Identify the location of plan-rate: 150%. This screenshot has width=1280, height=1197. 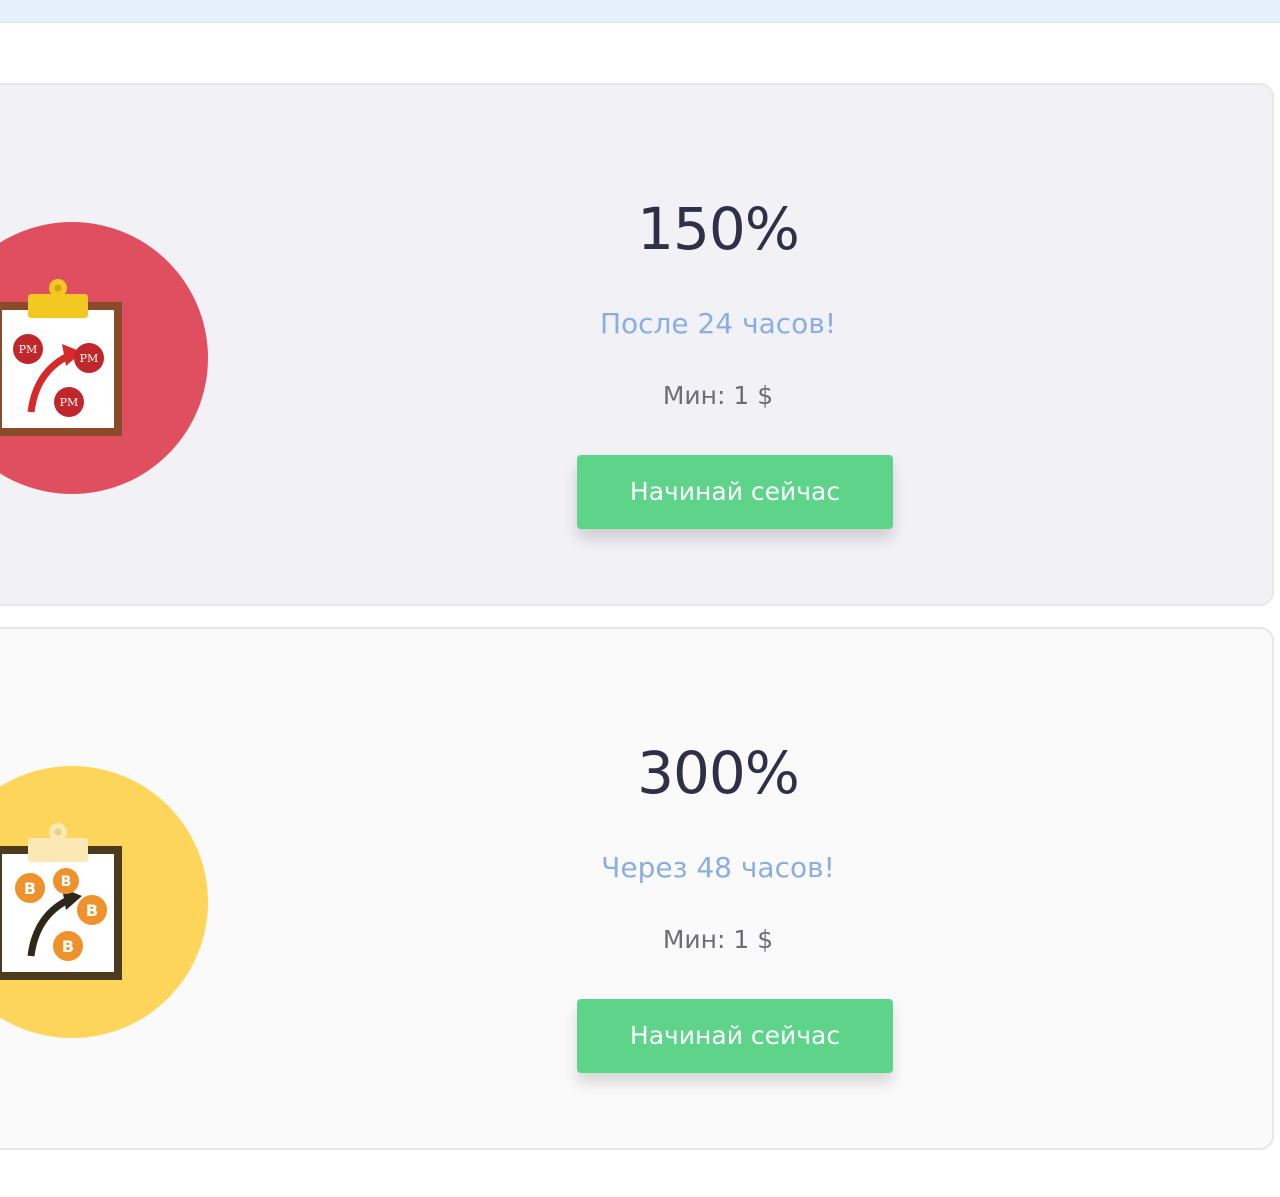
(718, 229).